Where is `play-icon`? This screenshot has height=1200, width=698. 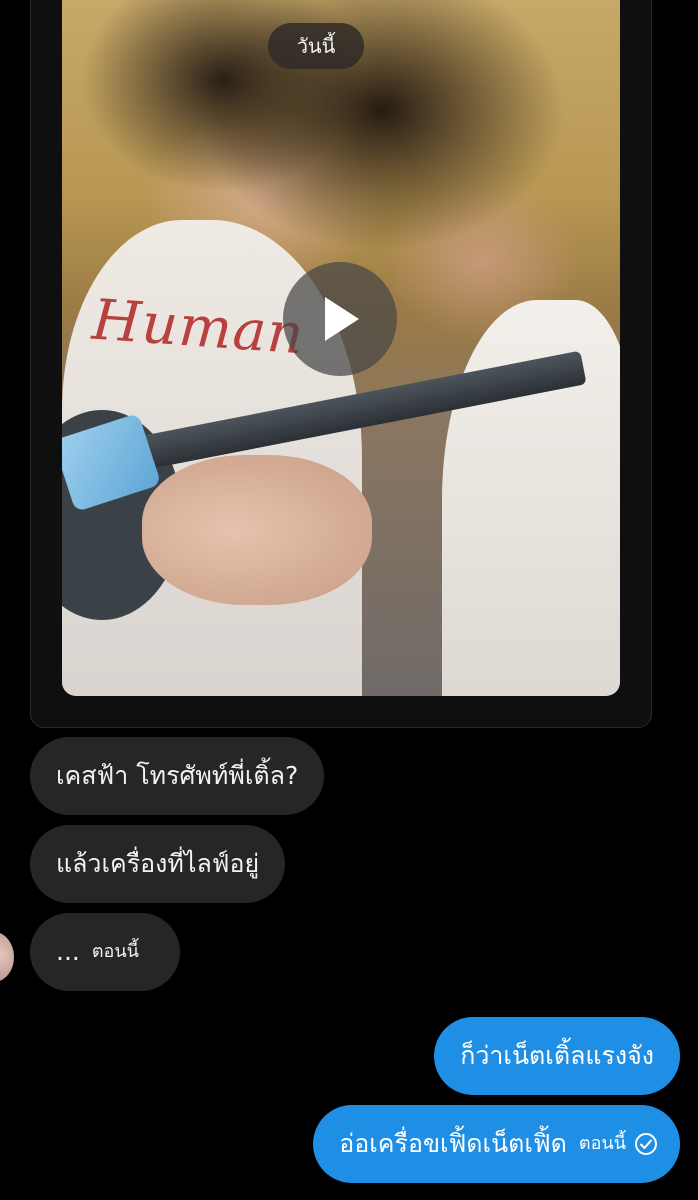
play-icon is located at coordinates (342, 319).